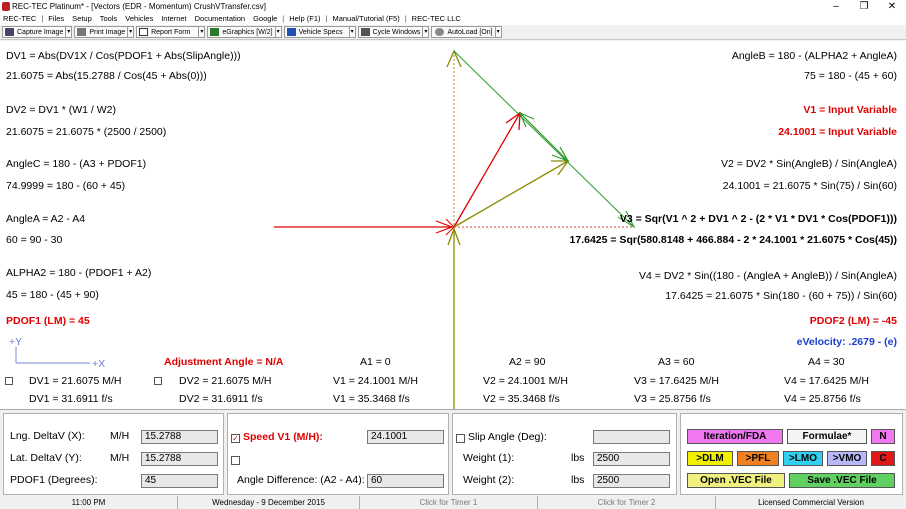 This screenshot has height=509, width=906. I want to click on document-icon, so click(144, 32).